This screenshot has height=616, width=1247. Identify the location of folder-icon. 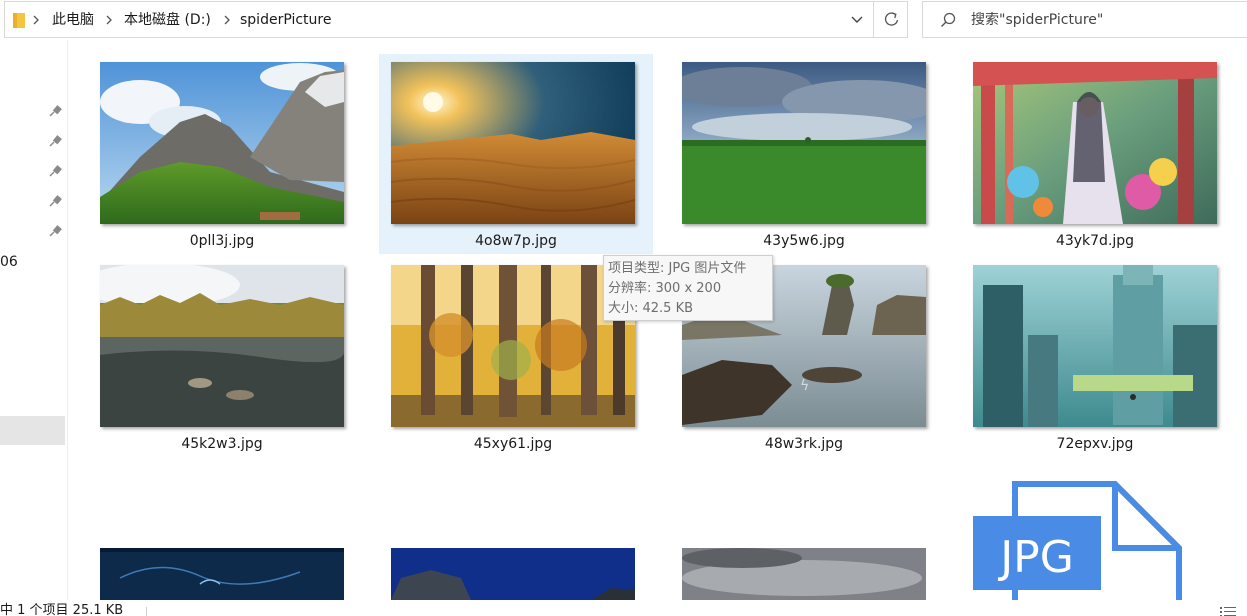
(19, 20).